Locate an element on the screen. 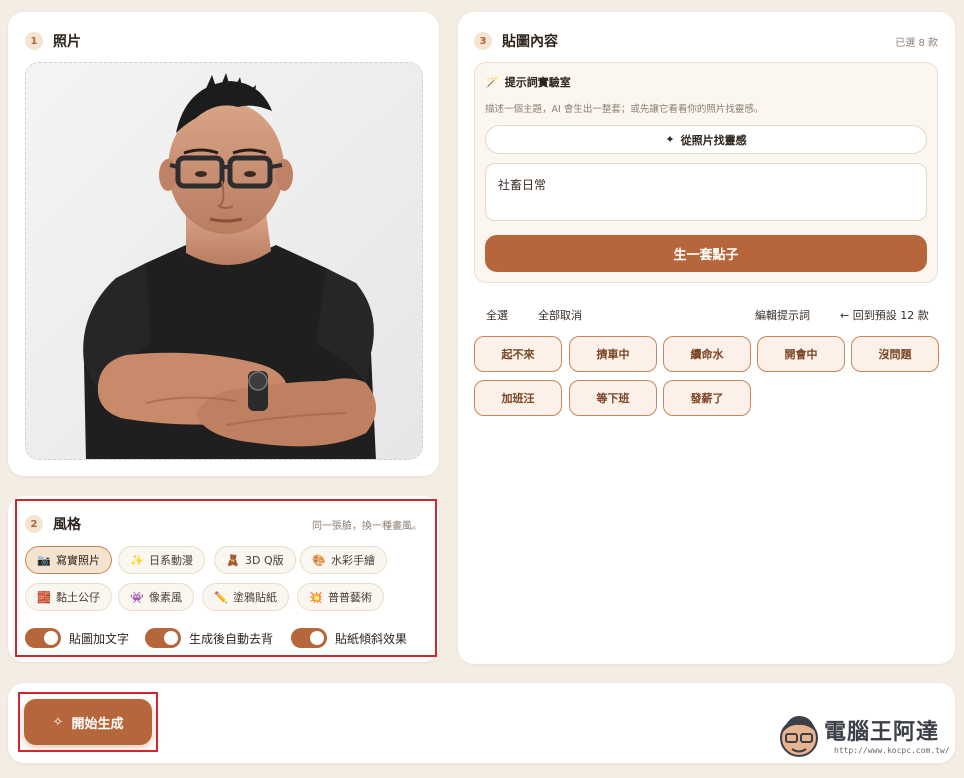  style-chip-3d-q: 🧸 3D Q版 is located at coordinates (255, 560).